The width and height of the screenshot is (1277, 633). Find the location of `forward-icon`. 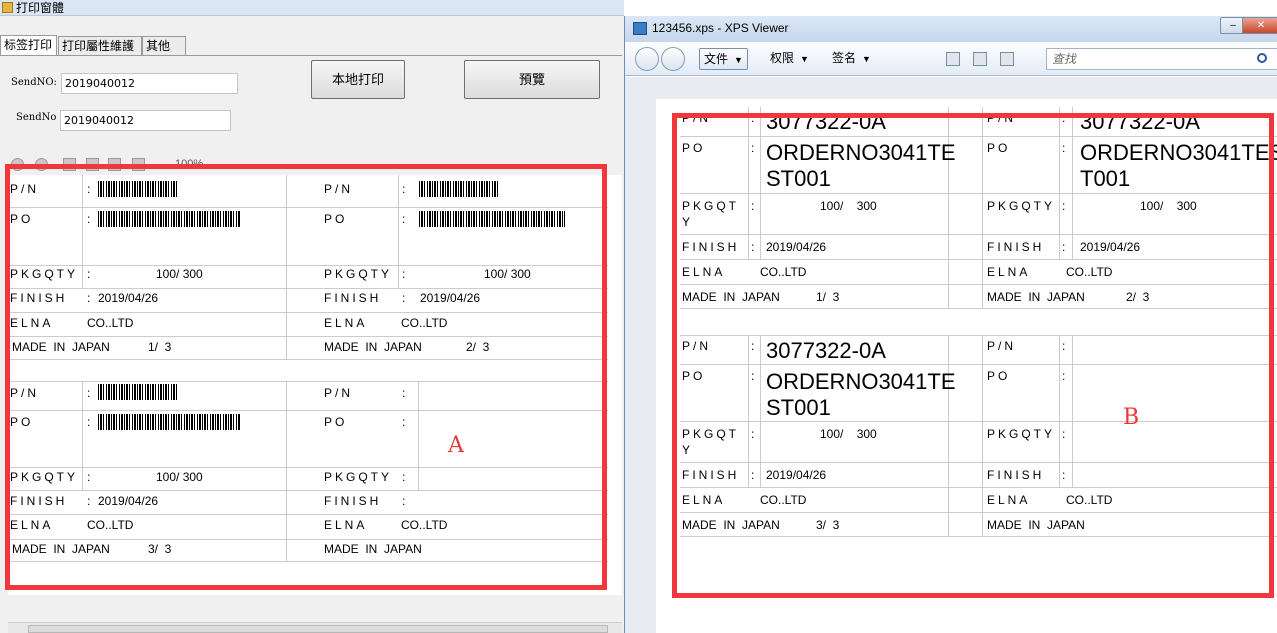

forward-icon is located at coordinates (673, 59).